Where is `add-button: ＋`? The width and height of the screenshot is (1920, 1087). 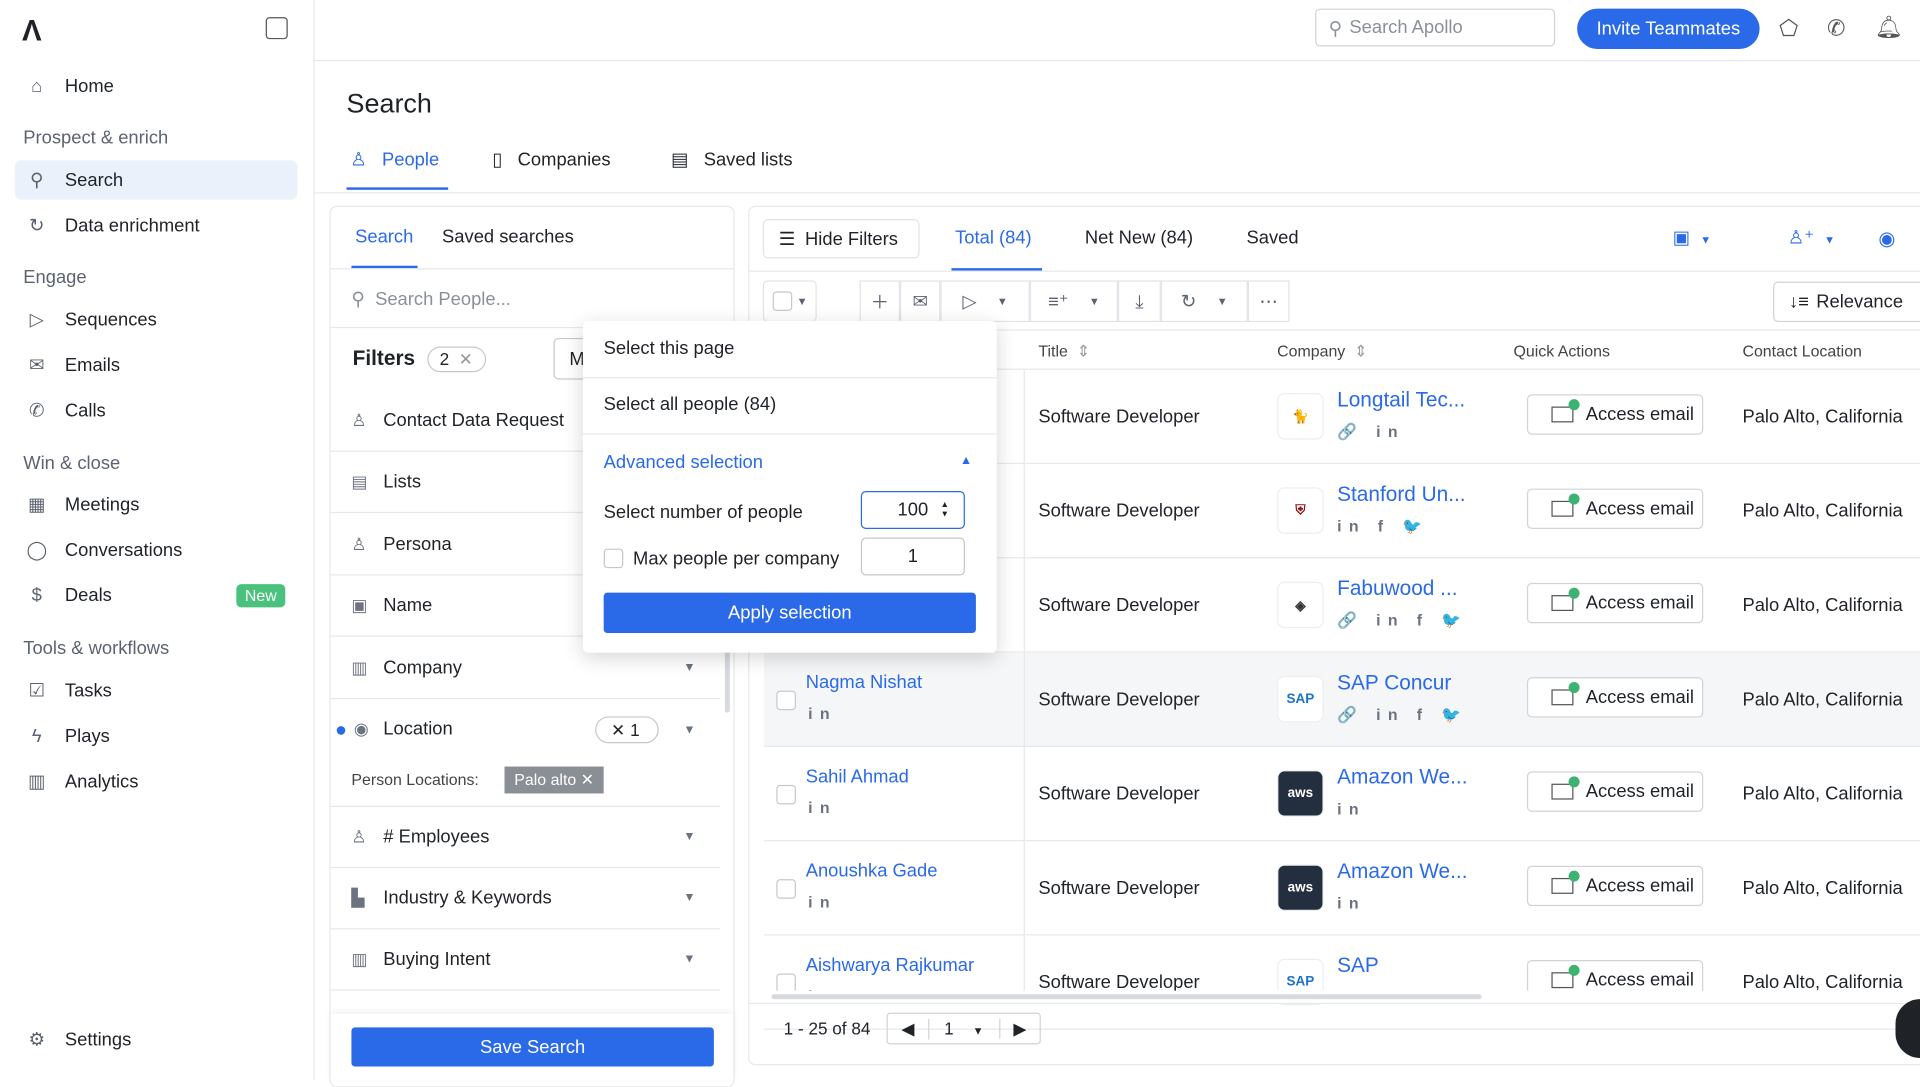
add-button: ＋ is located at coordinates (880, 301).